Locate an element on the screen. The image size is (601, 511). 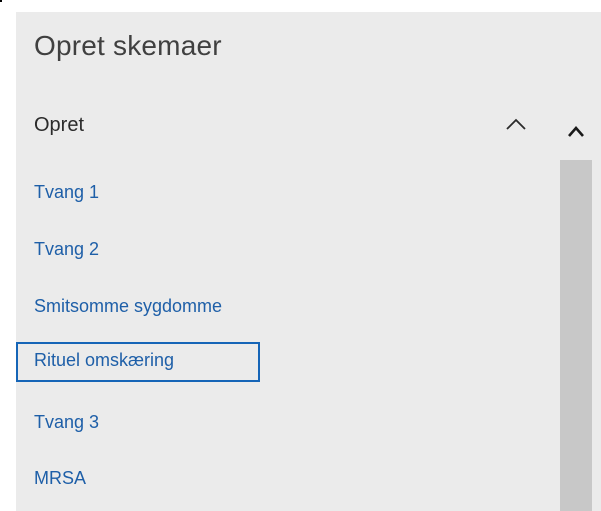
vertical-scrollbar is located at coordinates (576, 310).